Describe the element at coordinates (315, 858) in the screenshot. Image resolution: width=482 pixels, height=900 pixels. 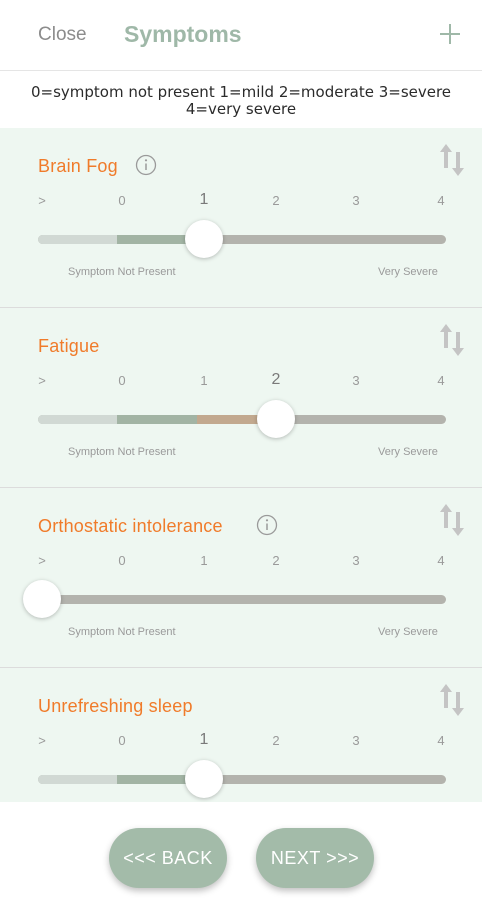
I see `next-button: NEXT >>>` at that location.